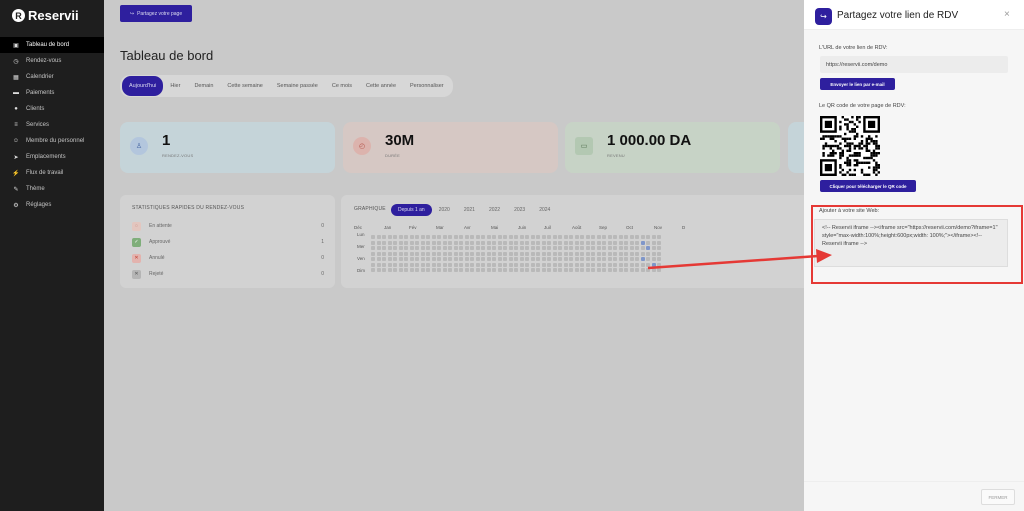 This screenshot has height=511, width=1024. Describe the element at coordinates (322, 226) in the screenshot. I see `stat-value: 0` at that location.